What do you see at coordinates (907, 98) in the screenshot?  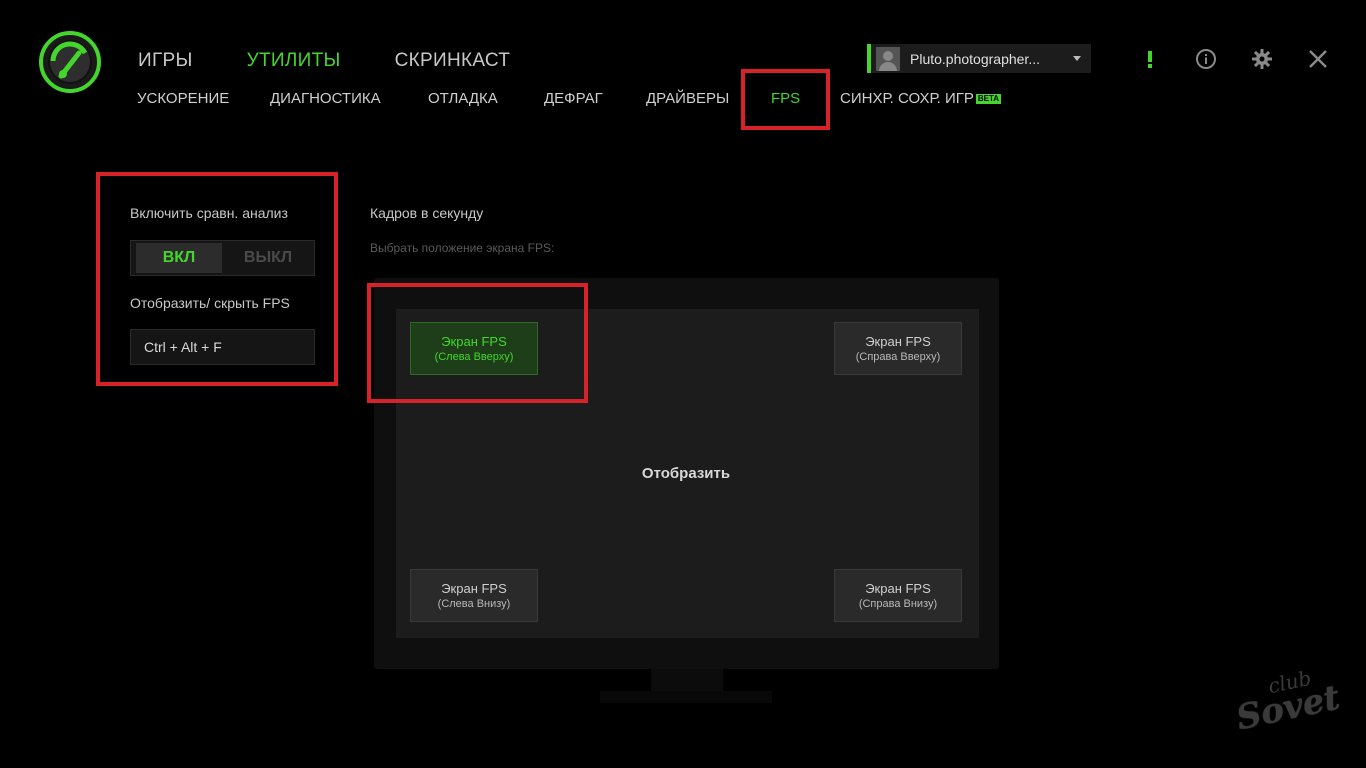 I see `tab-game-sync-label: СИНХР. СОХР. ИГР` at bounding box center [907, 98].